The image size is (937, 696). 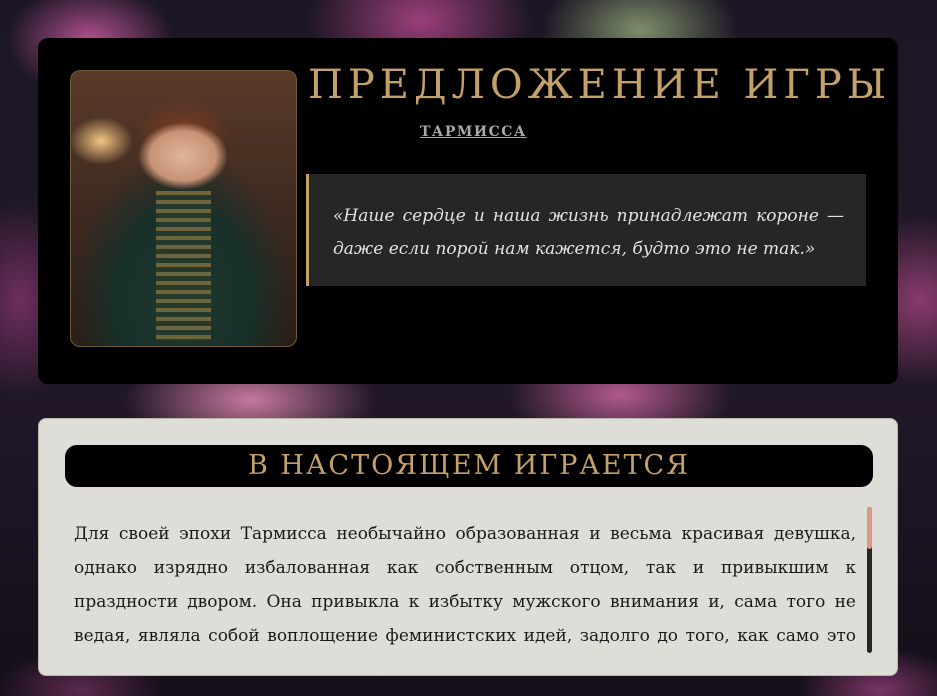 I want to click on character-portrait, so click(x=183, y=208).